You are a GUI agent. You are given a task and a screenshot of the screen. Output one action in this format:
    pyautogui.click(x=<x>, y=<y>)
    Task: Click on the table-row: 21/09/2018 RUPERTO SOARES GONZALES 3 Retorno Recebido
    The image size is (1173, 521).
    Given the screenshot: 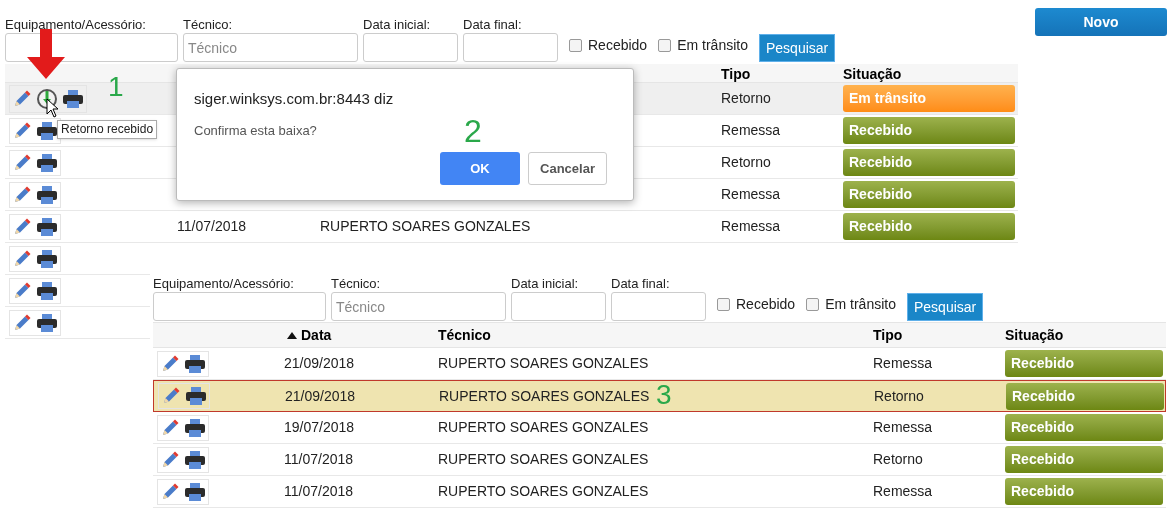 What is the action you would take?
    pyautogui.click(x=659, y=396)
    